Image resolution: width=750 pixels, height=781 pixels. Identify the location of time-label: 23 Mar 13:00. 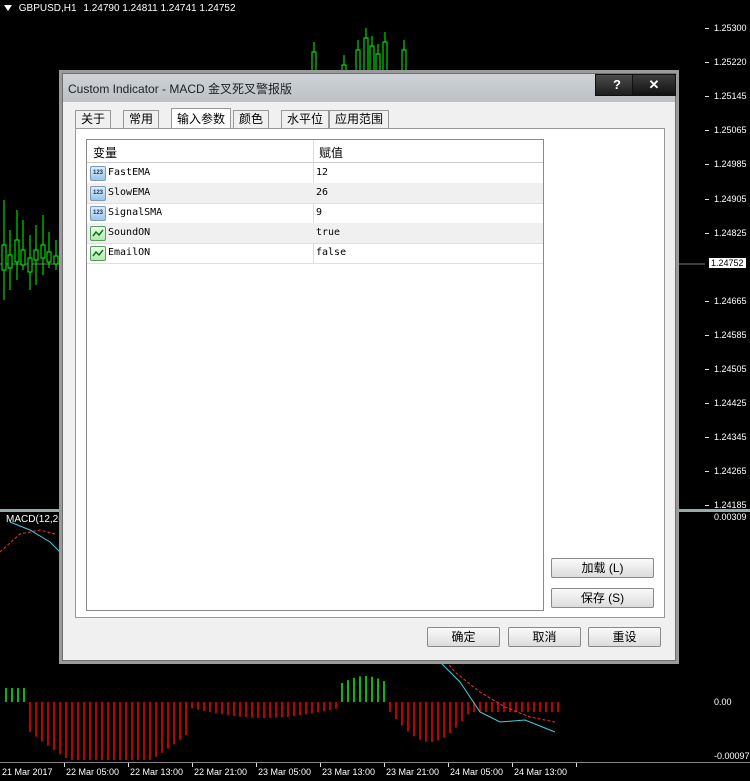
(349, 772).